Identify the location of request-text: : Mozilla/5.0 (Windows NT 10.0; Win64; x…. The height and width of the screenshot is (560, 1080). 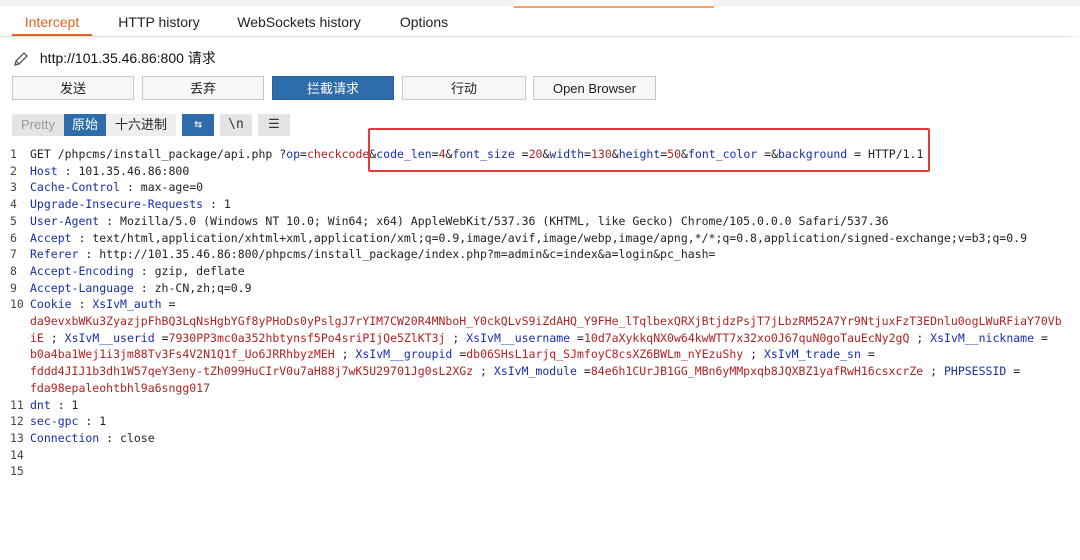
(494, 220).